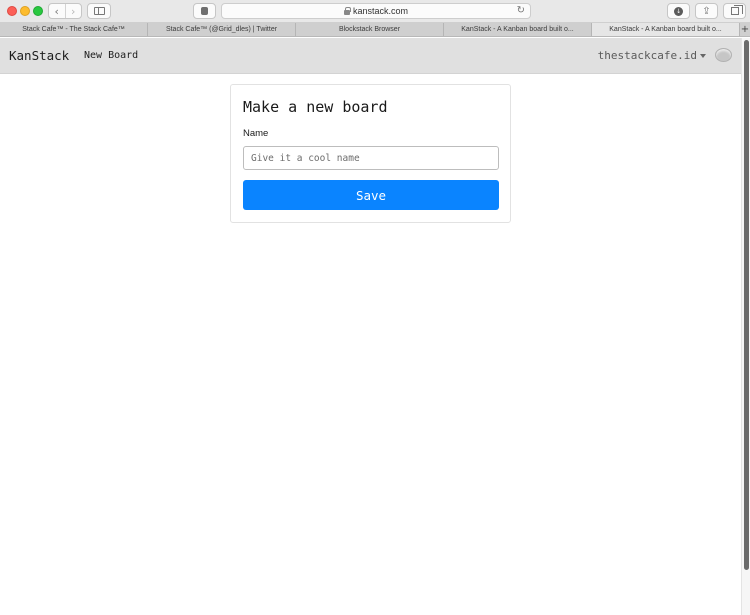  I want to click on tabs-icon, so click(736, 10).